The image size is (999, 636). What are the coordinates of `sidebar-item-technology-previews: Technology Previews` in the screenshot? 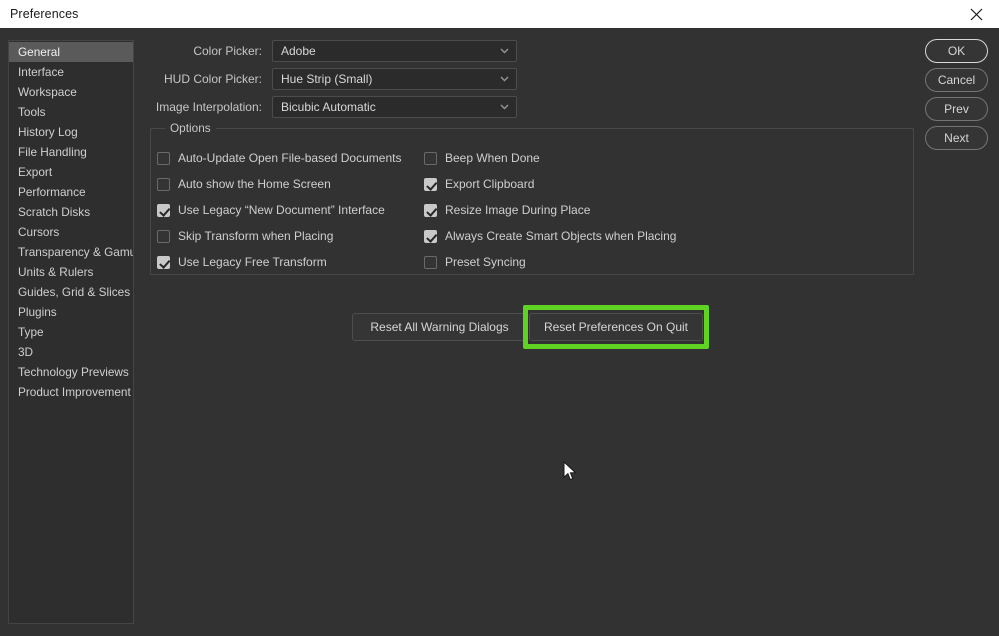 It's located at (71, 372).